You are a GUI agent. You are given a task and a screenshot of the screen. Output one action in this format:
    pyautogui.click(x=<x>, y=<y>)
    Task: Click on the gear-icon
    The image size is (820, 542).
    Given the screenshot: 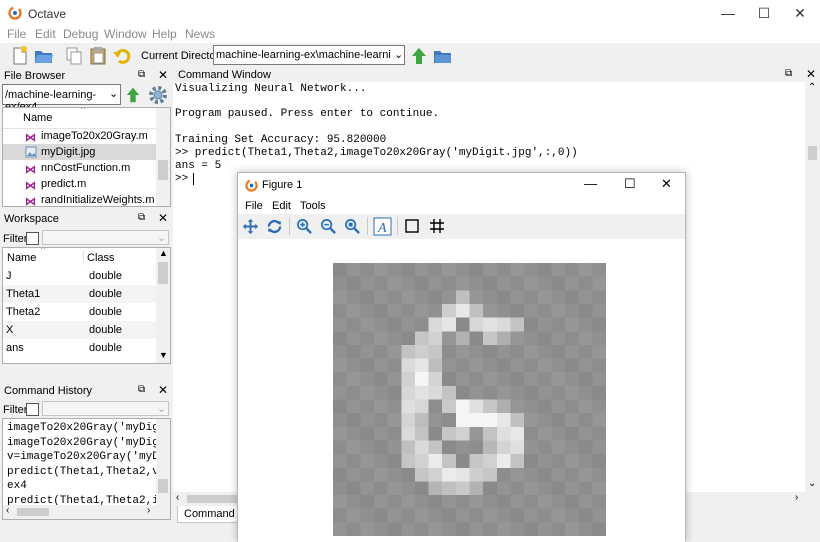 What is the action you would take?
    pyautogui.click(x=158, y=95)
    